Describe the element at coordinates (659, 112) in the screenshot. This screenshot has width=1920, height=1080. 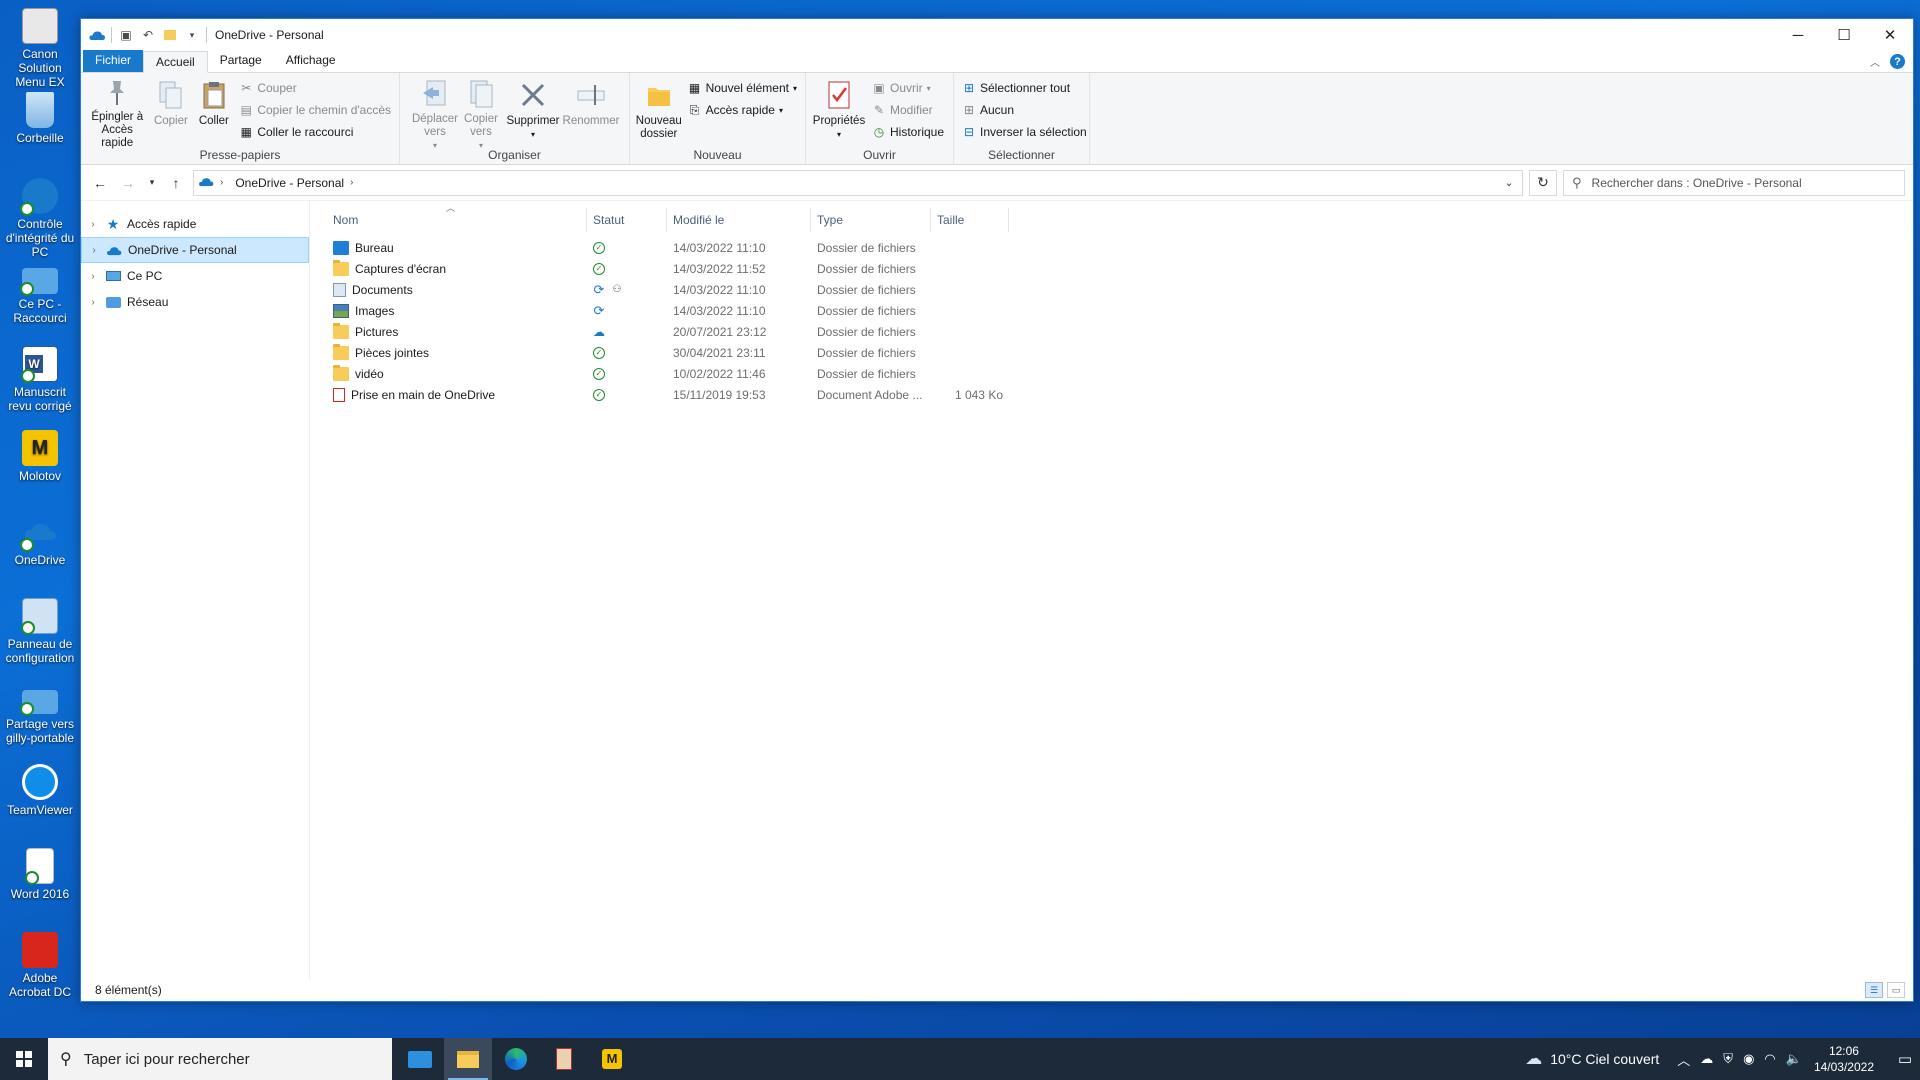
I see `new-folder-button: Nouveau dossier` at that location.